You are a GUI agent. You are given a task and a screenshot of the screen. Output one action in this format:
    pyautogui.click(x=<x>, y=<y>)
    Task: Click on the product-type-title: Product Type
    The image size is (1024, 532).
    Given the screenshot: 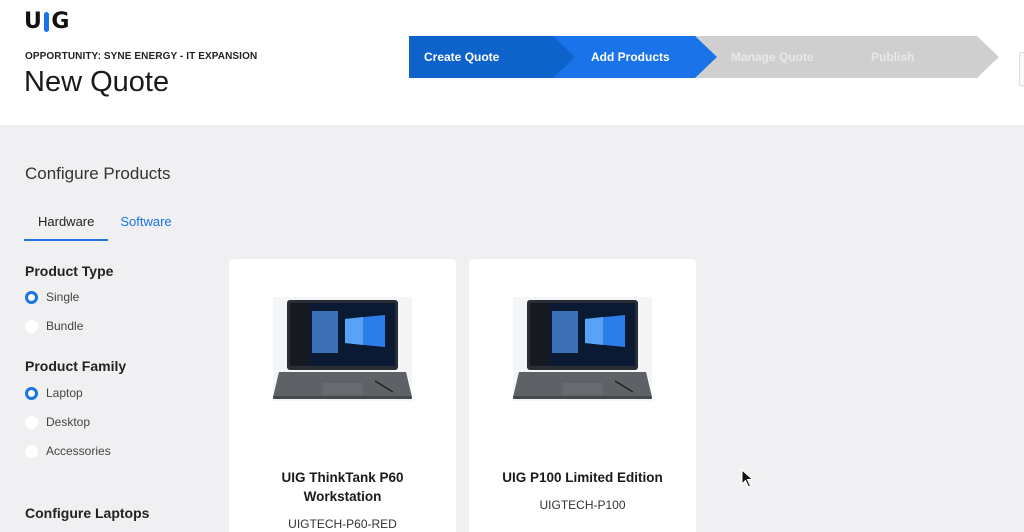 What is the action you would take?
    pyautogui.click(x=69, y=271)
    